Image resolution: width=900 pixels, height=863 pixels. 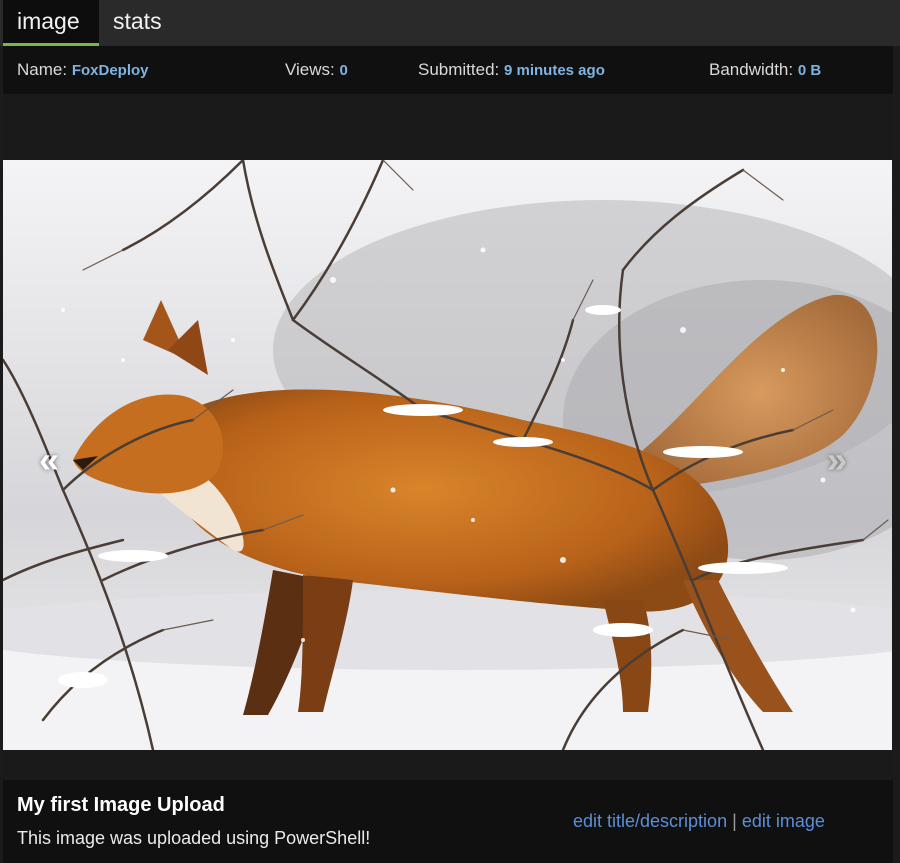 I want to click on spacer-top, so click(x=448, y=127).